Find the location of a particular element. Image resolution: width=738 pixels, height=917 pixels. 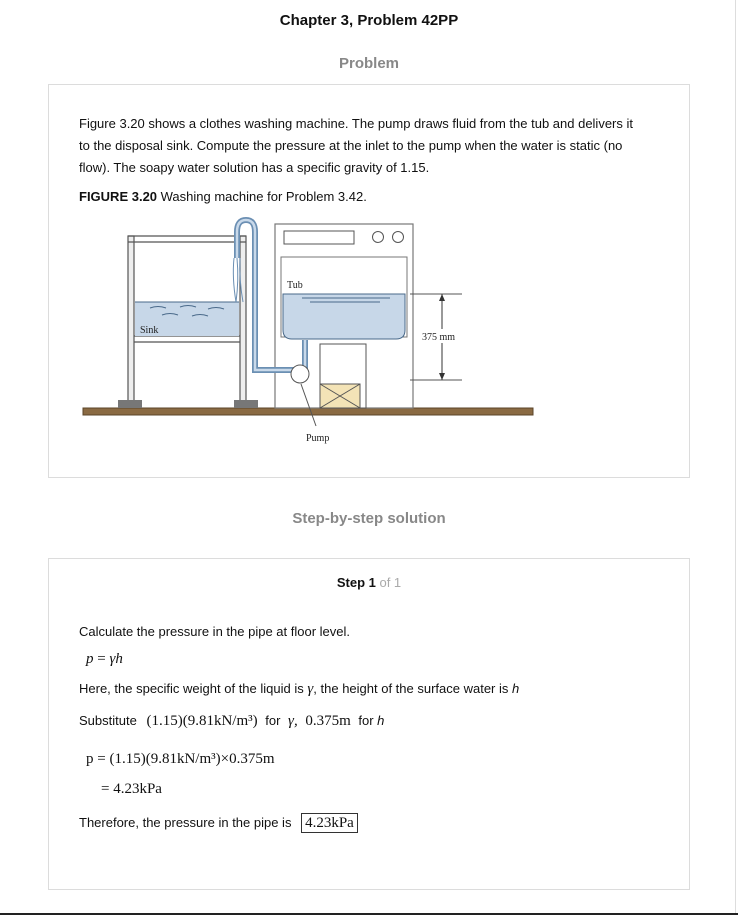

tub is located at coordinates (344, 316).